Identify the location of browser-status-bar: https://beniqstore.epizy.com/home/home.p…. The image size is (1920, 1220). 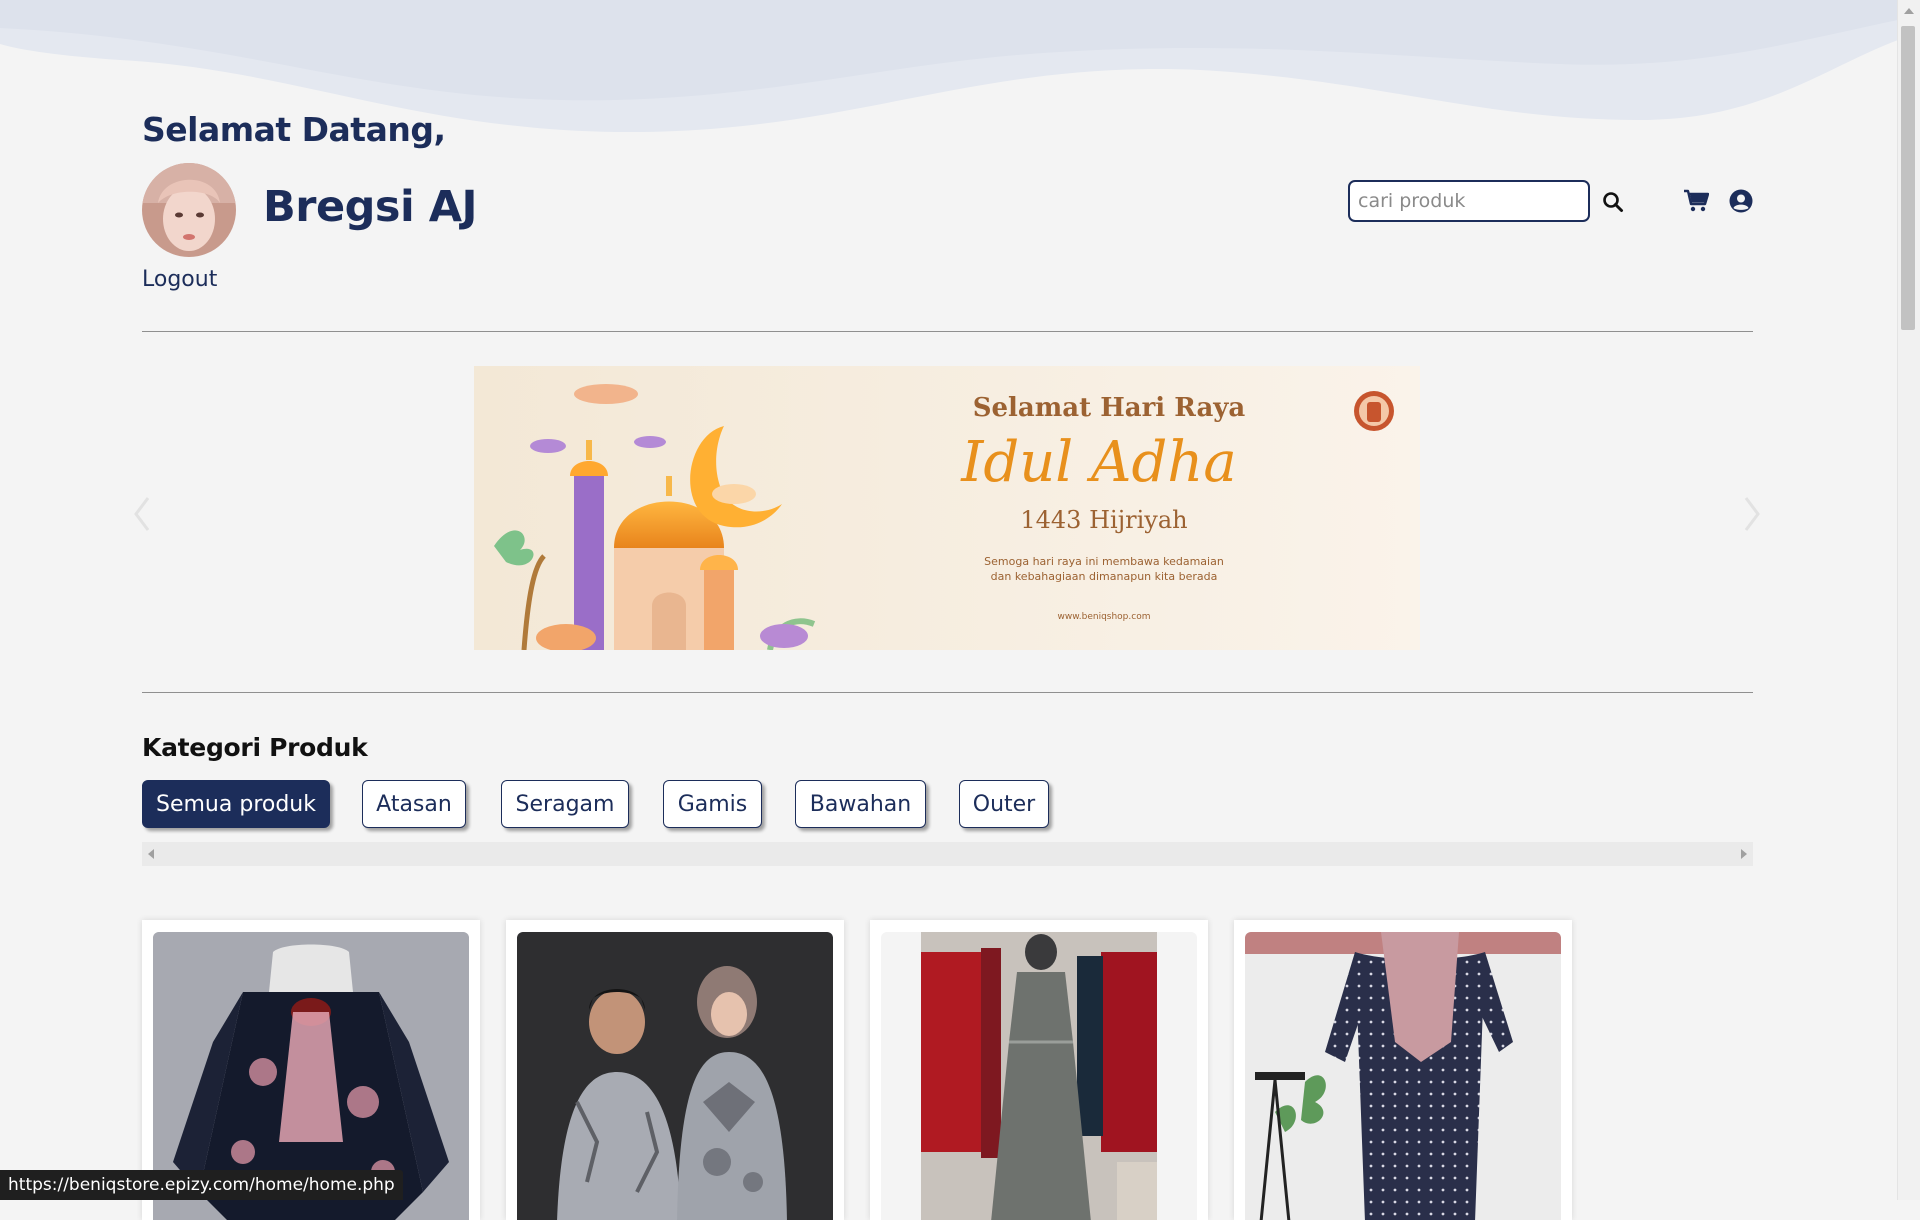
(201, 1185).